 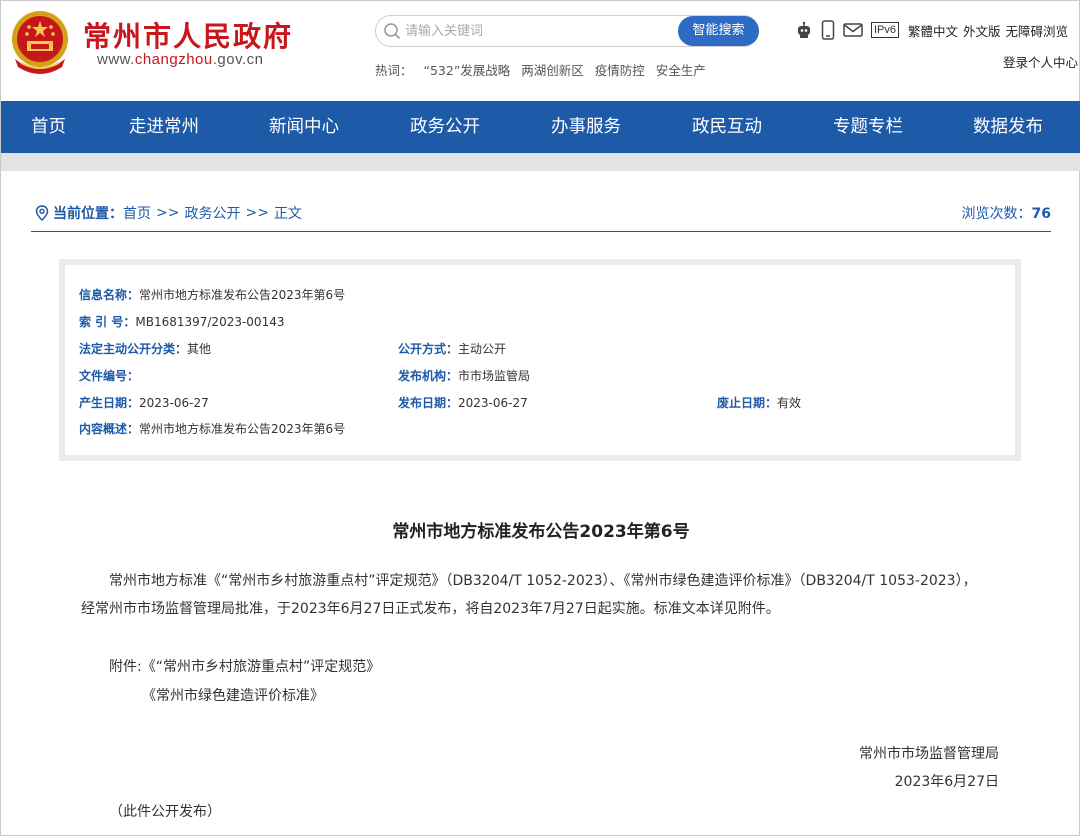 What do you see at coordinates (116, 59) in the screenshot?
I see `site-url-prefix: www.` at bounding box center [116, 59].